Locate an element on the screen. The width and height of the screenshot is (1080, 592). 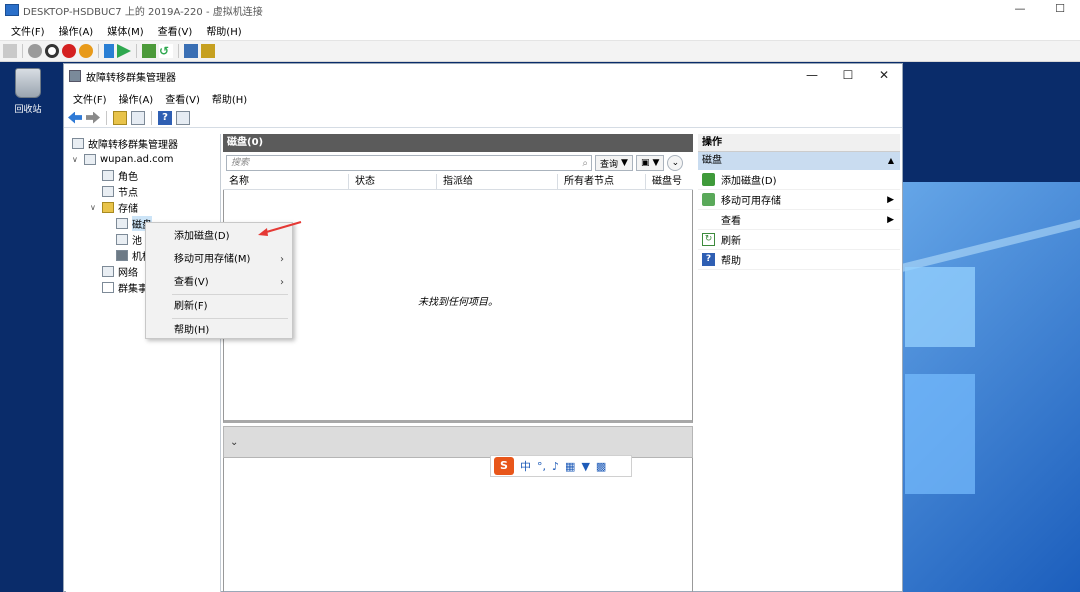
checkpoint-icon is located at coordinates (149, 51).